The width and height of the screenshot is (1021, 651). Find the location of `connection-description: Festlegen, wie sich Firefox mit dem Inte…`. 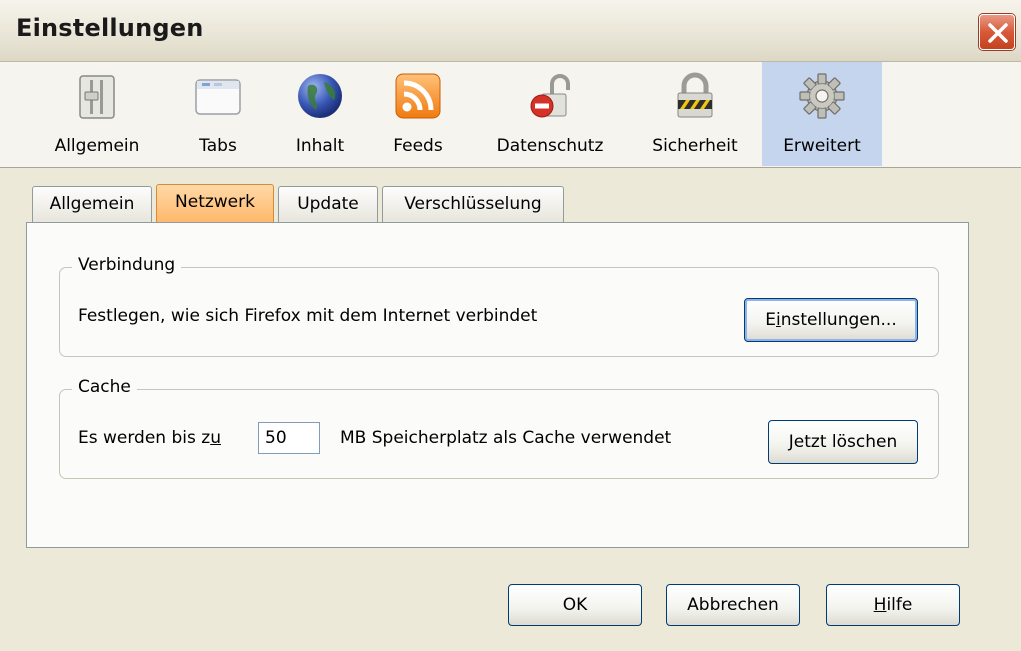

connection-description: Festlegen, wie sich Firefox mit dem Inte… is located at coordinates (308, 316).